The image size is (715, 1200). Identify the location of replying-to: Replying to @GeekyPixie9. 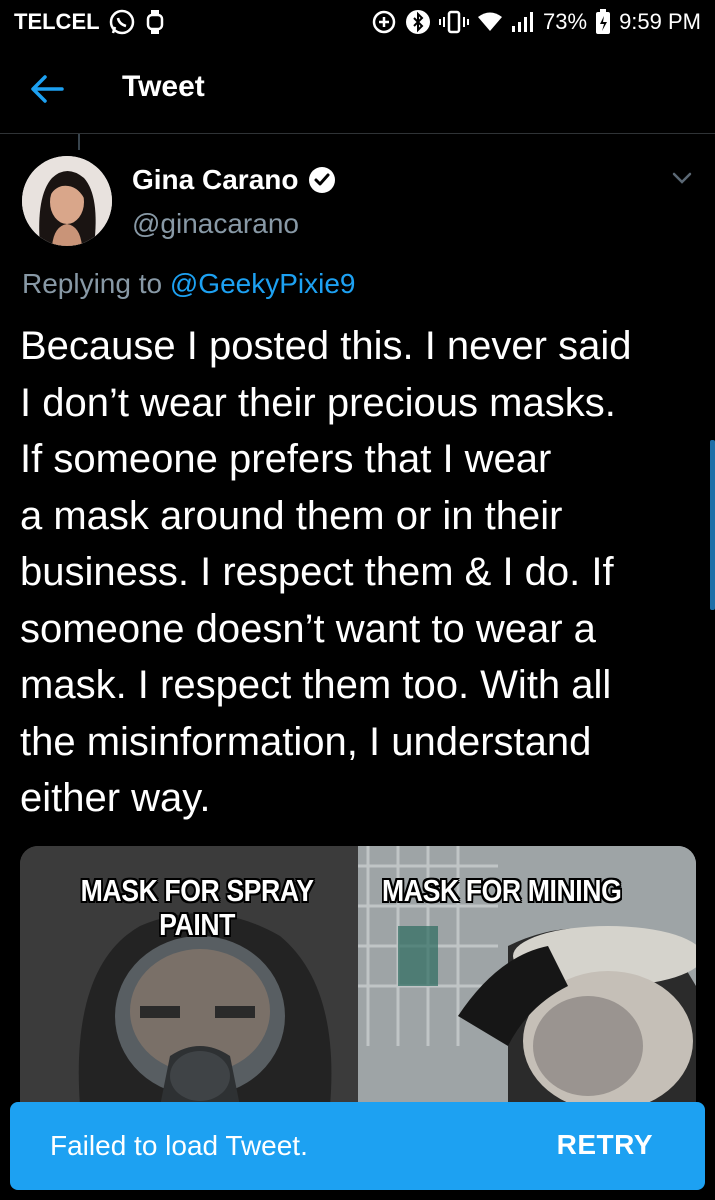
(188, 284).